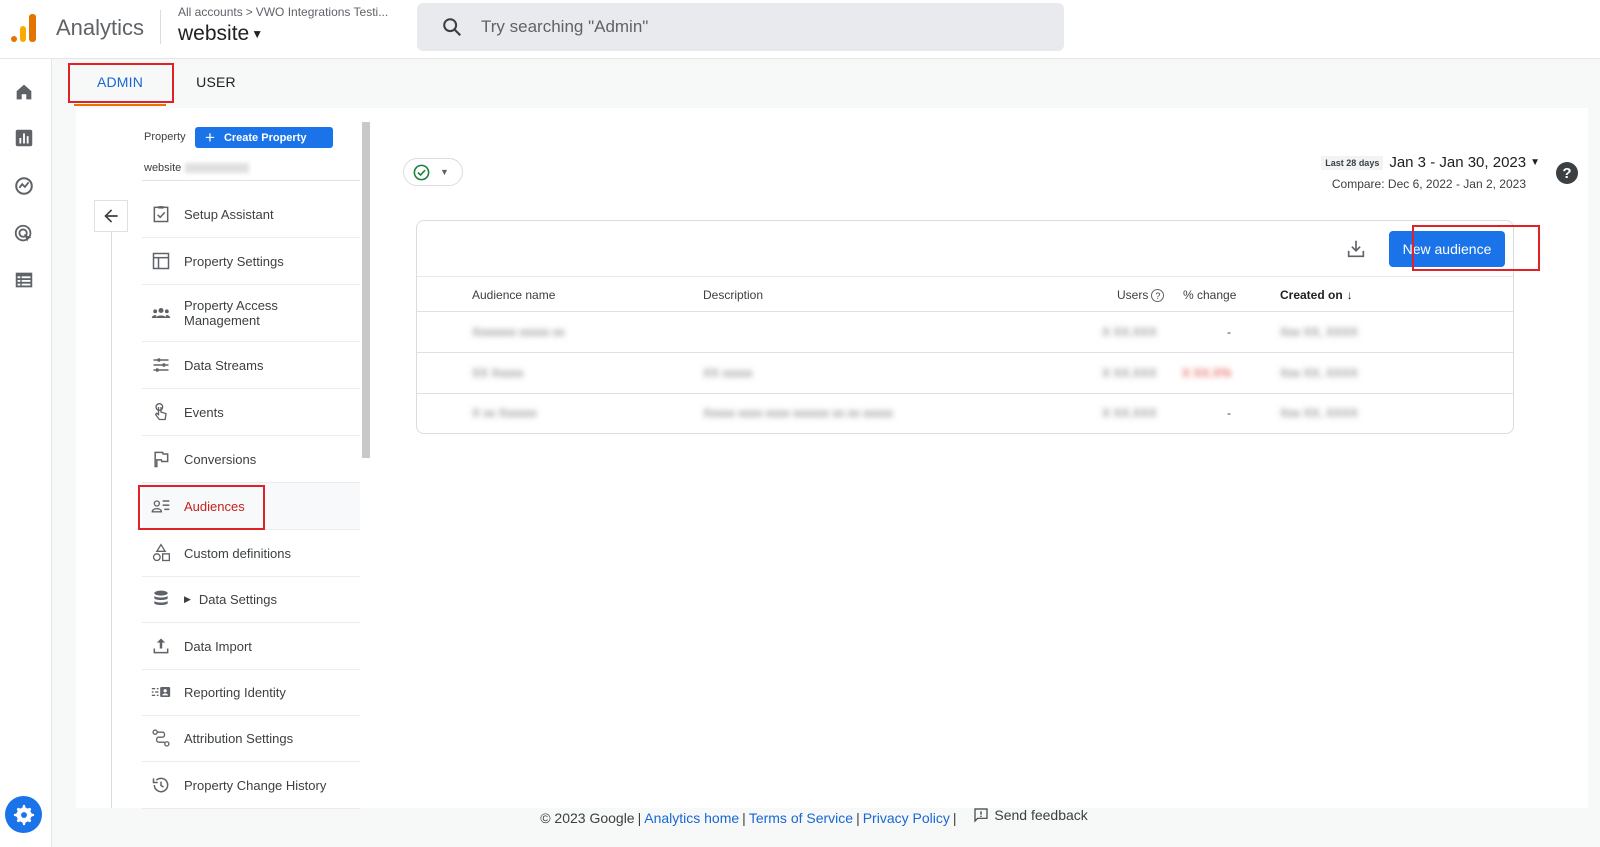 The height and width of the screenshot is (847, 1600). I want to click on column-header-audience-name: Audience name, so click(513, 295).